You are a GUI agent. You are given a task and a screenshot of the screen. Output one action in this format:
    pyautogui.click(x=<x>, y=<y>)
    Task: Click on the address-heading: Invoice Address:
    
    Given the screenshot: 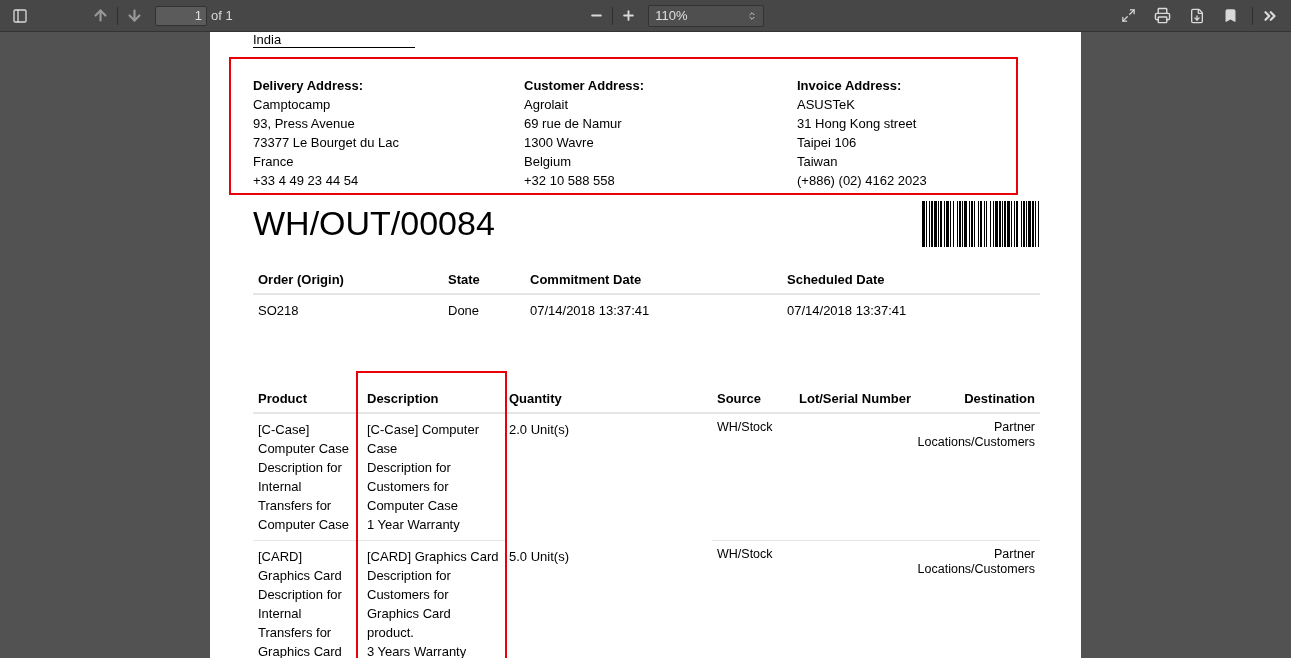 What is the action you would take?
    pyautogui.click(x=850, y=86)
    